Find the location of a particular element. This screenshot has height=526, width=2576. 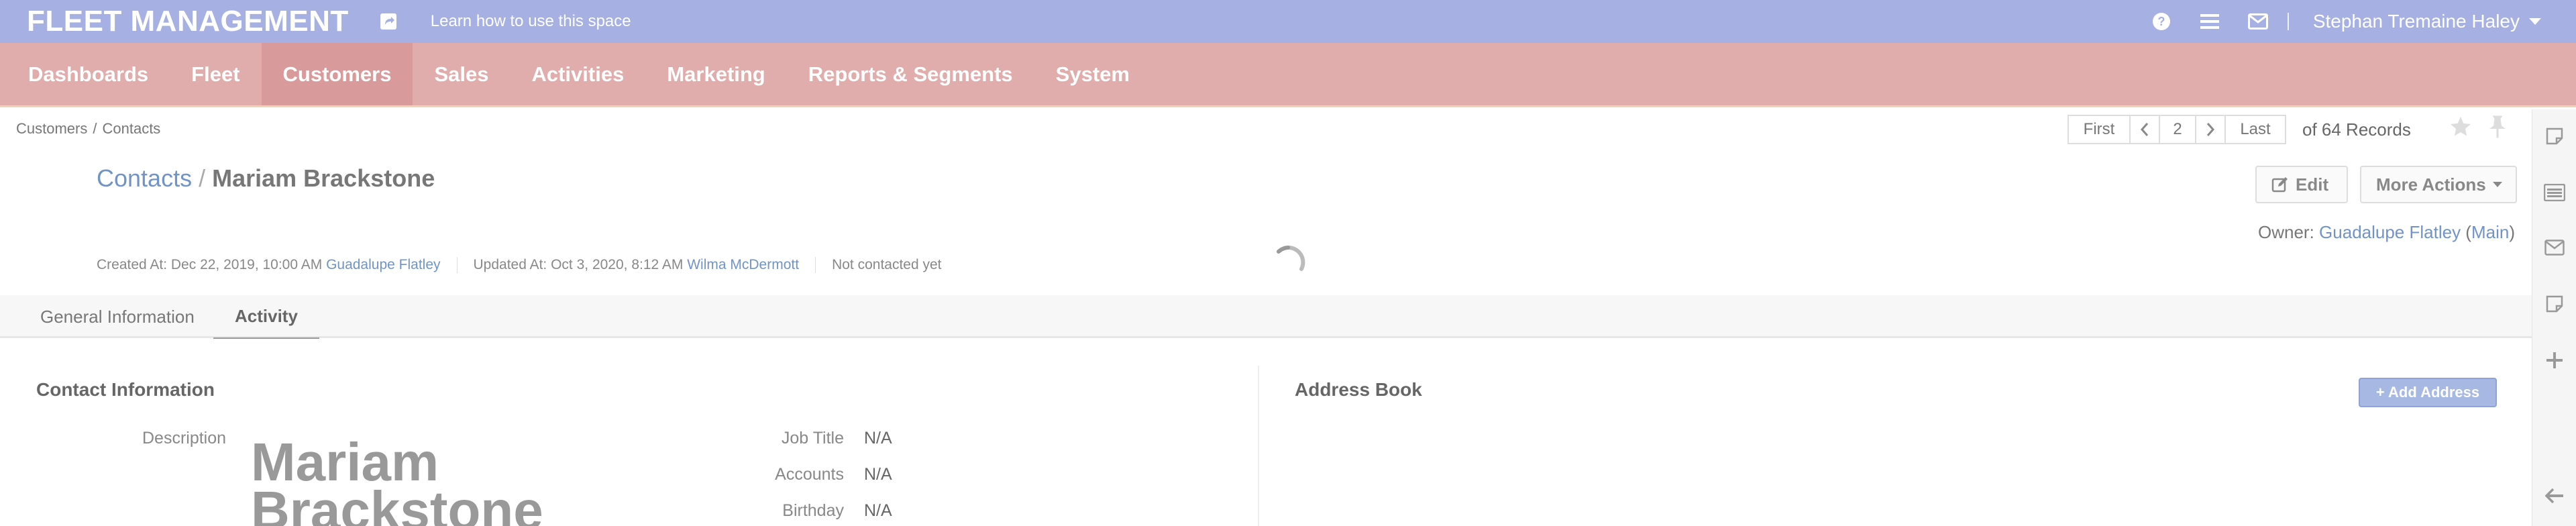

nav-dashboards: Dashboards is located at coordinates (85, 74).